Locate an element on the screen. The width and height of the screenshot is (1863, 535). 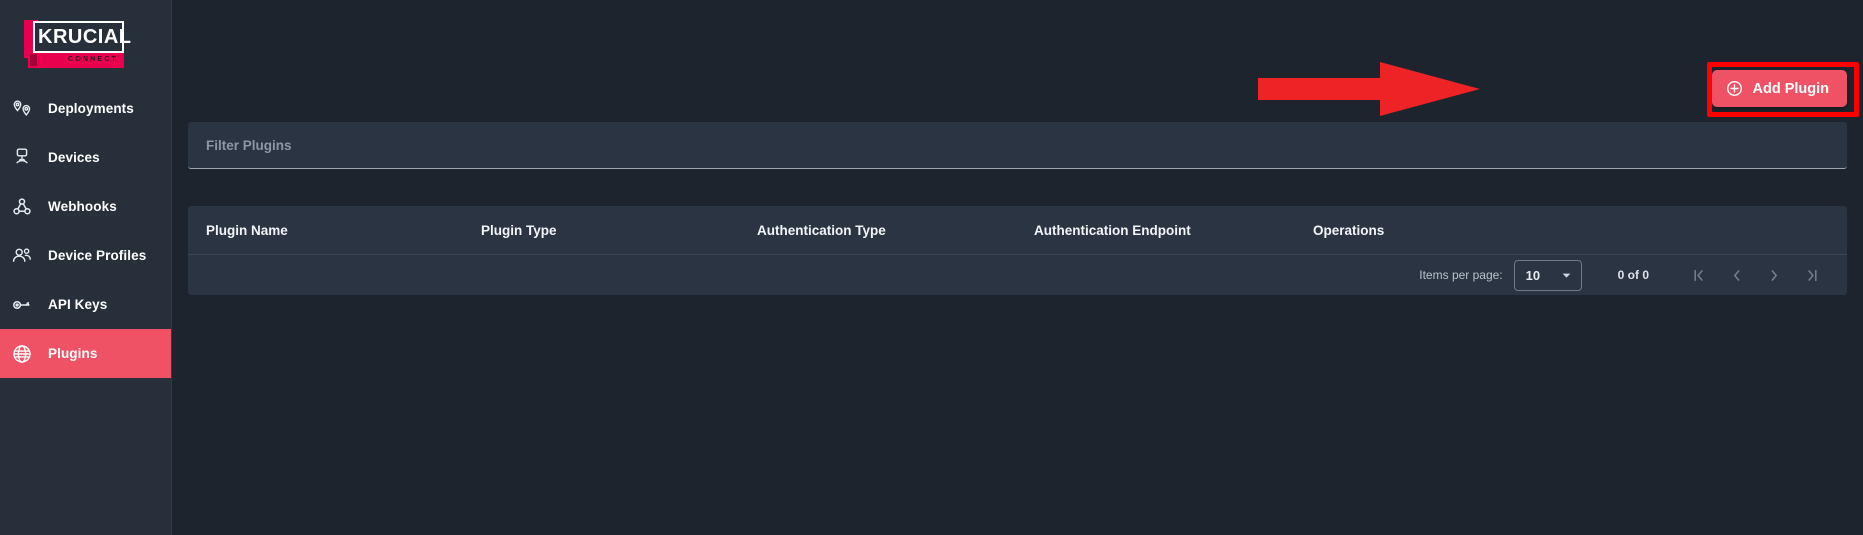
last-page-button is located at coordinates (1812, 275).